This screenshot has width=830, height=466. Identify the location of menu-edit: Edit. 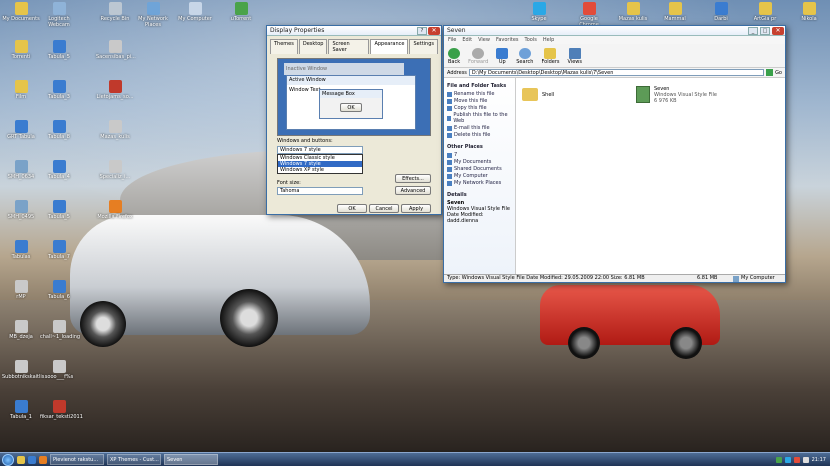
(467, 40).